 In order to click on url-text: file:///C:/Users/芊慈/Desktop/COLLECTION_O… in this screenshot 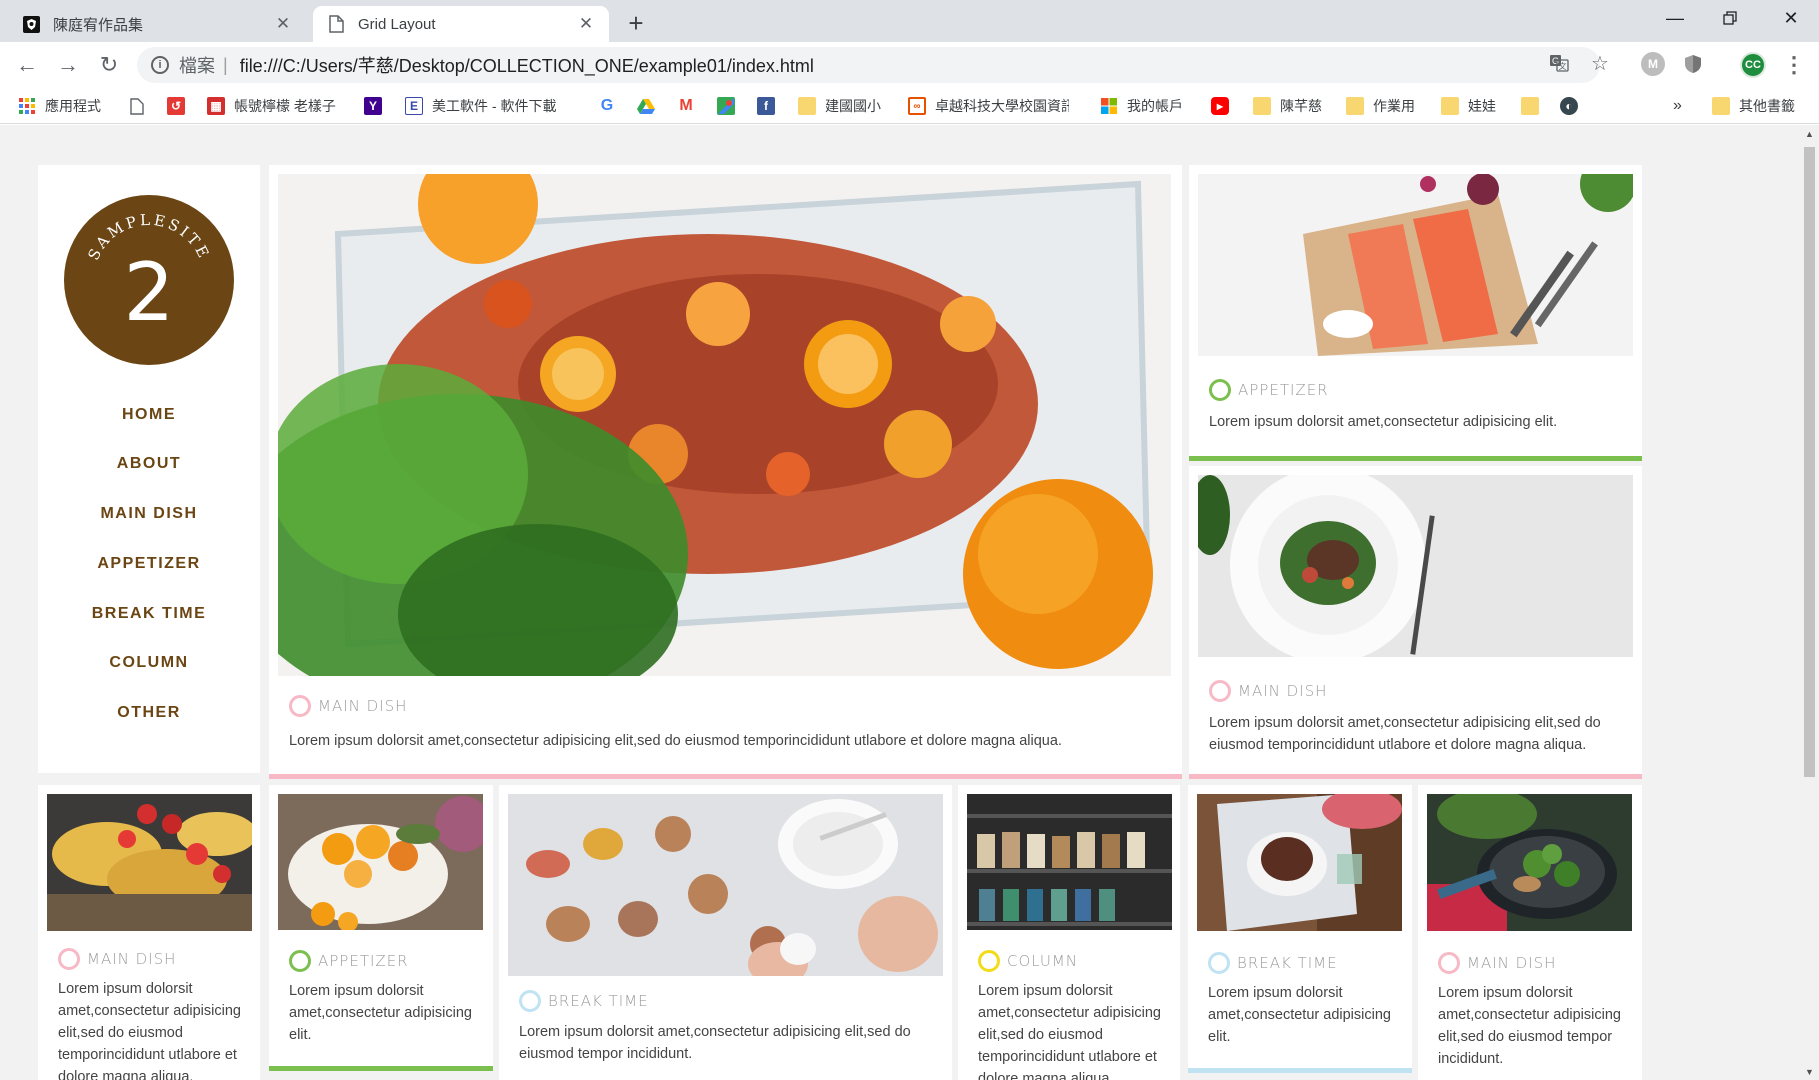, I will do `click(527, 65)`.